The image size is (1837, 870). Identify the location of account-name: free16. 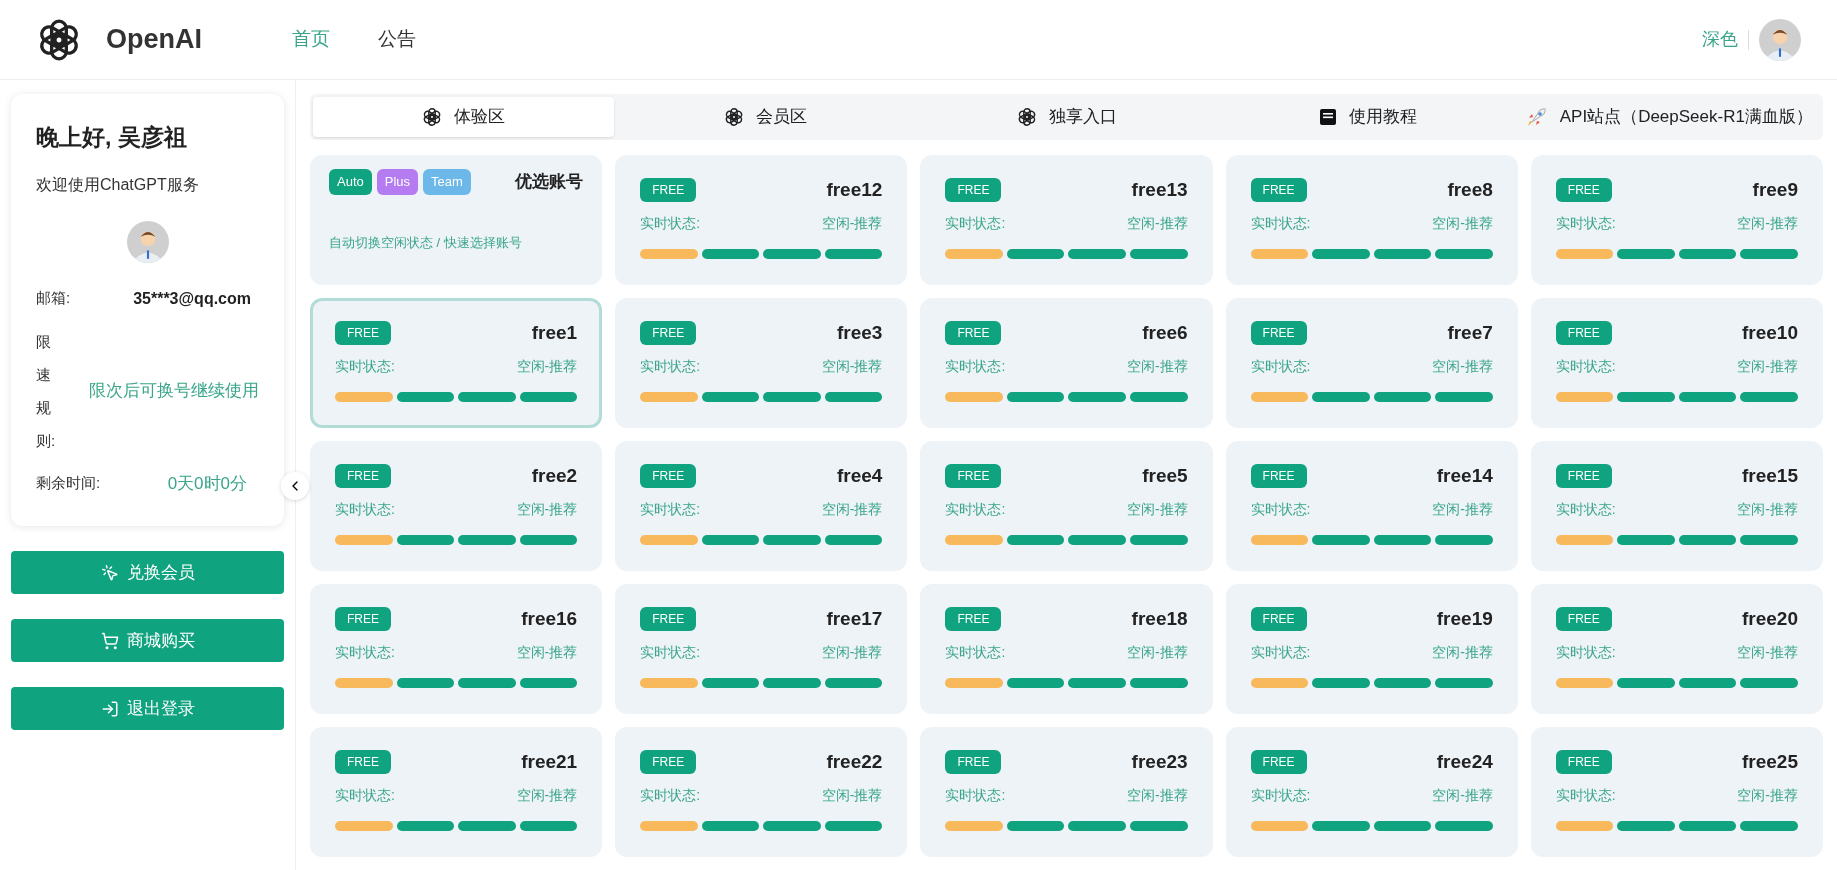
(549, 619).